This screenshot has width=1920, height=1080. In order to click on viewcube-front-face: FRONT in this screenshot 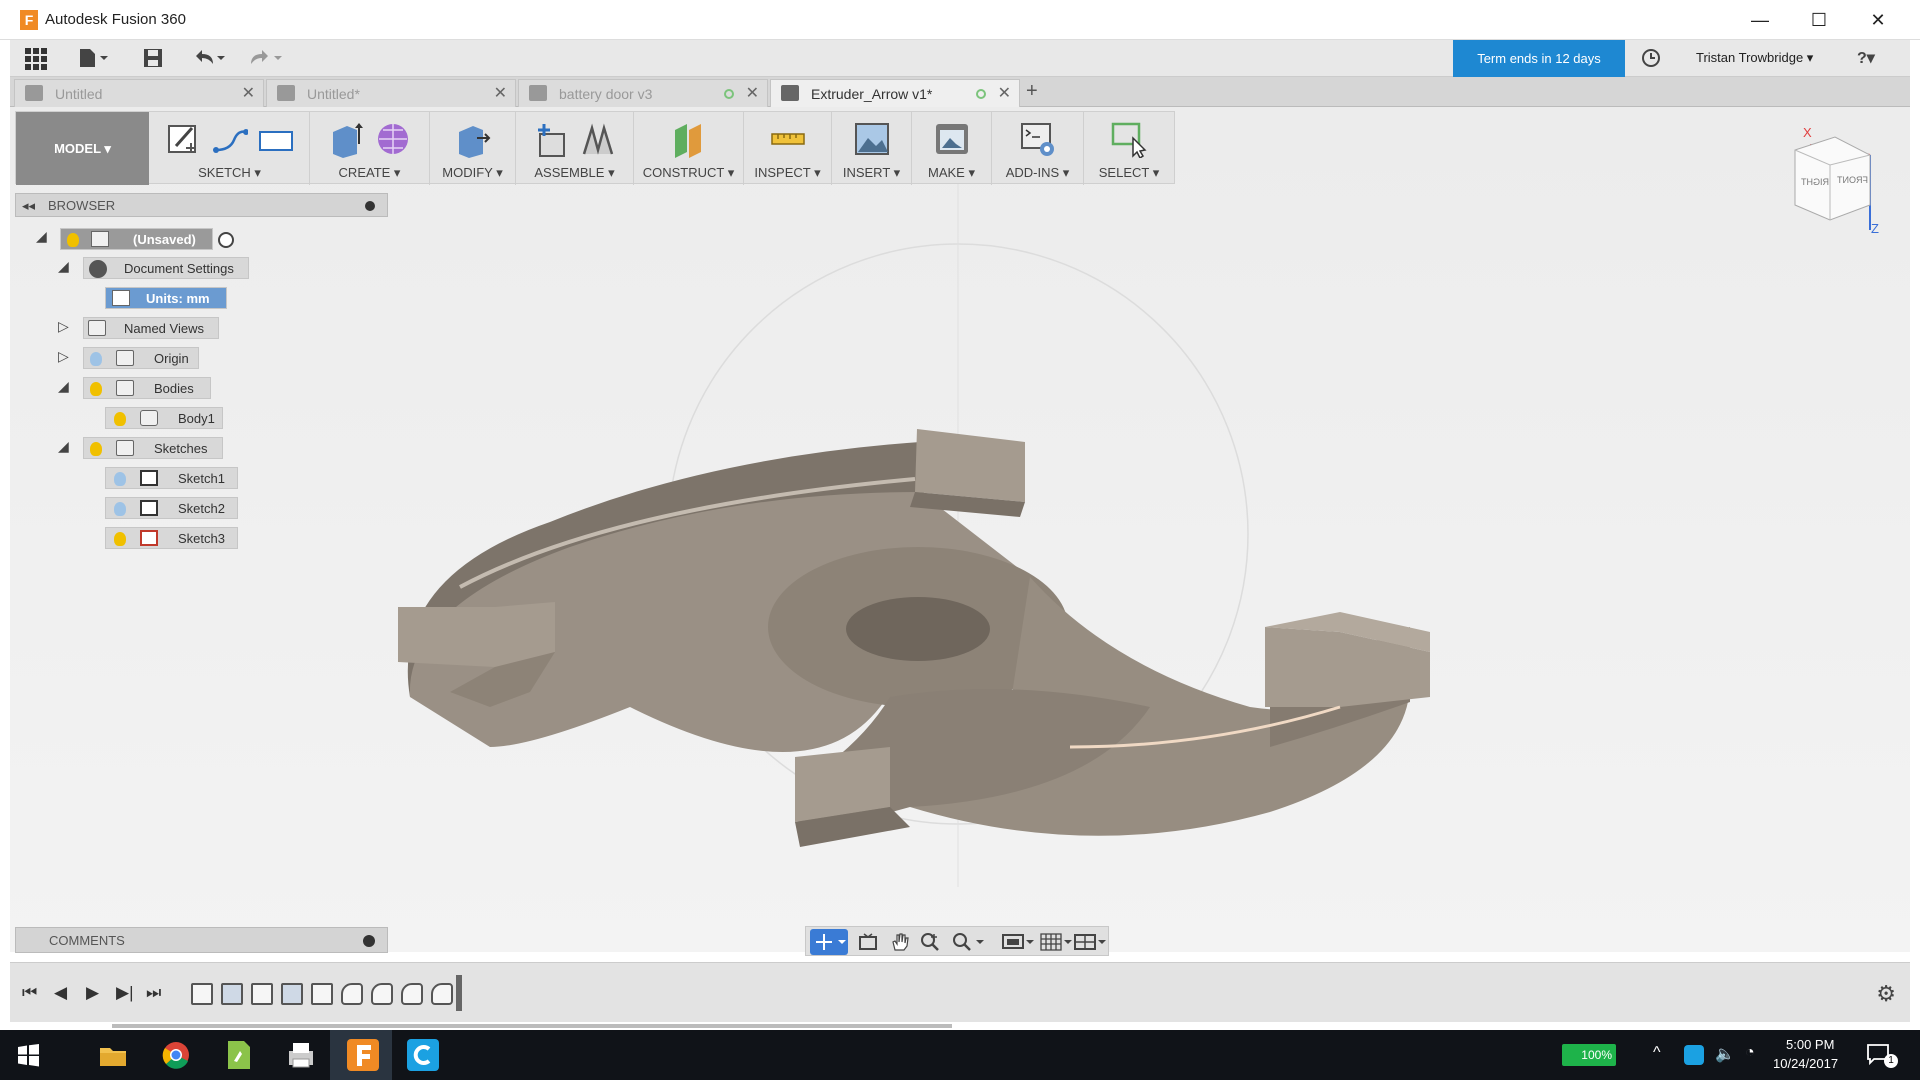, I will do `click(1852, 180)`.